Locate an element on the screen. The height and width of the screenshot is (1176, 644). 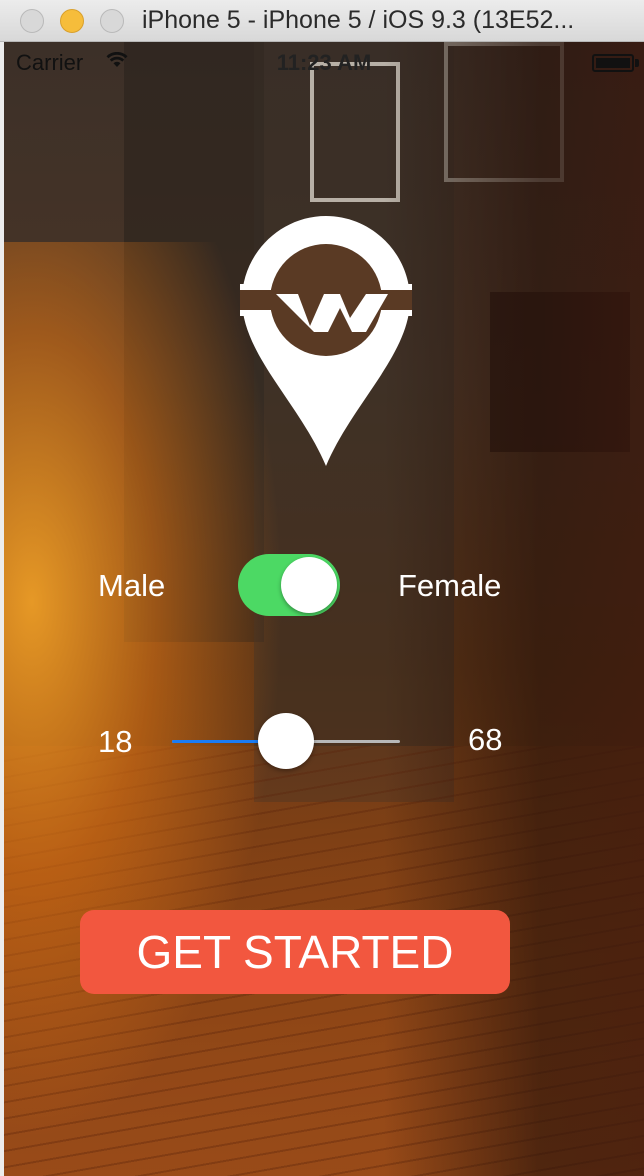
status-time: 11:23 AM is located at coordinates (324, 62).